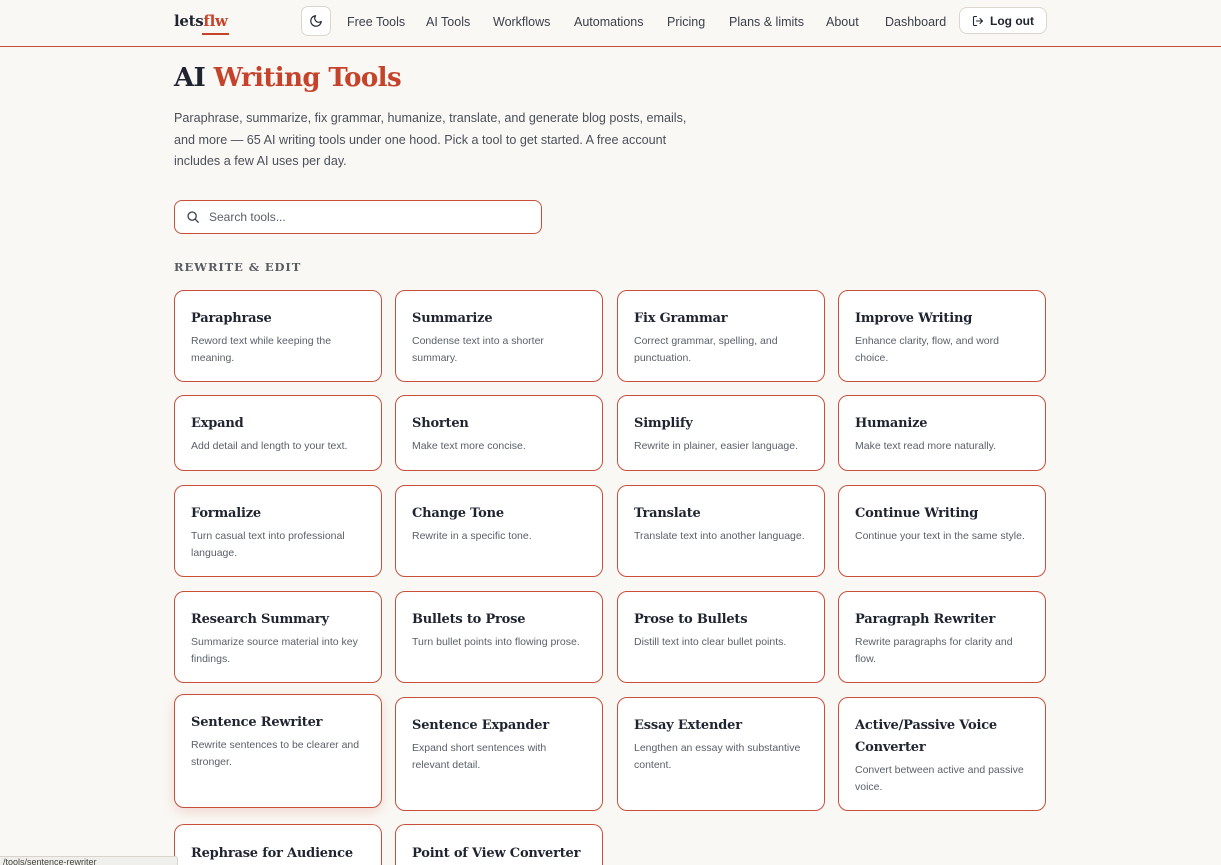 The height and width of the screenshot is (865, 1221). What do you see at coordinates (448, 22) in the screenshot?
I see `nav-link-ai-tools: AI Tools` at bounding box center [448, 22].